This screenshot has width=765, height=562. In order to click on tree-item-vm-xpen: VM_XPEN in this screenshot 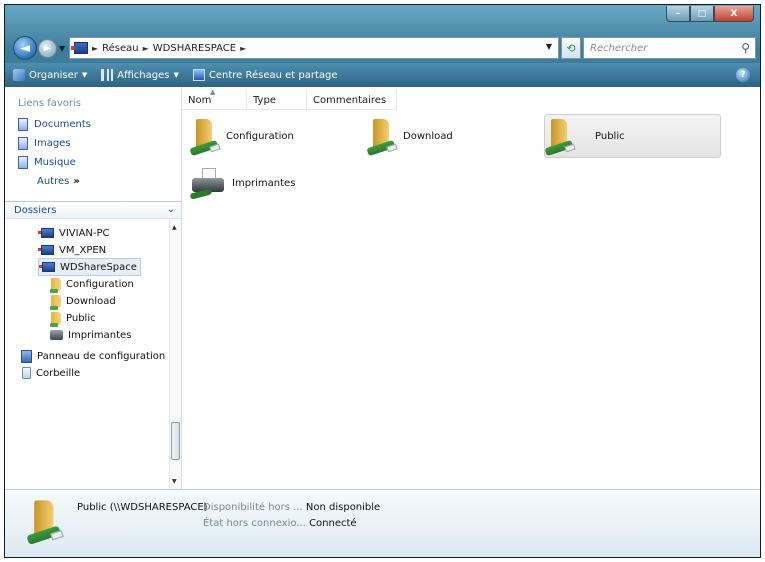, I will do `click(72, 250)`.